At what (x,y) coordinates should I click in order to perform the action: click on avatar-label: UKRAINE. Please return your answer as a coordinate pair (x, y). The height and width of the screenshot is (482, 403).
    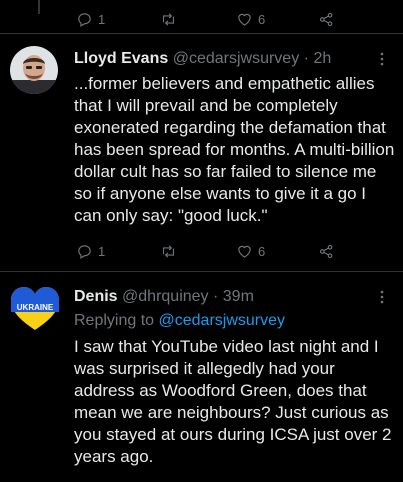
    Looking at the image, I should click on (35, 307).